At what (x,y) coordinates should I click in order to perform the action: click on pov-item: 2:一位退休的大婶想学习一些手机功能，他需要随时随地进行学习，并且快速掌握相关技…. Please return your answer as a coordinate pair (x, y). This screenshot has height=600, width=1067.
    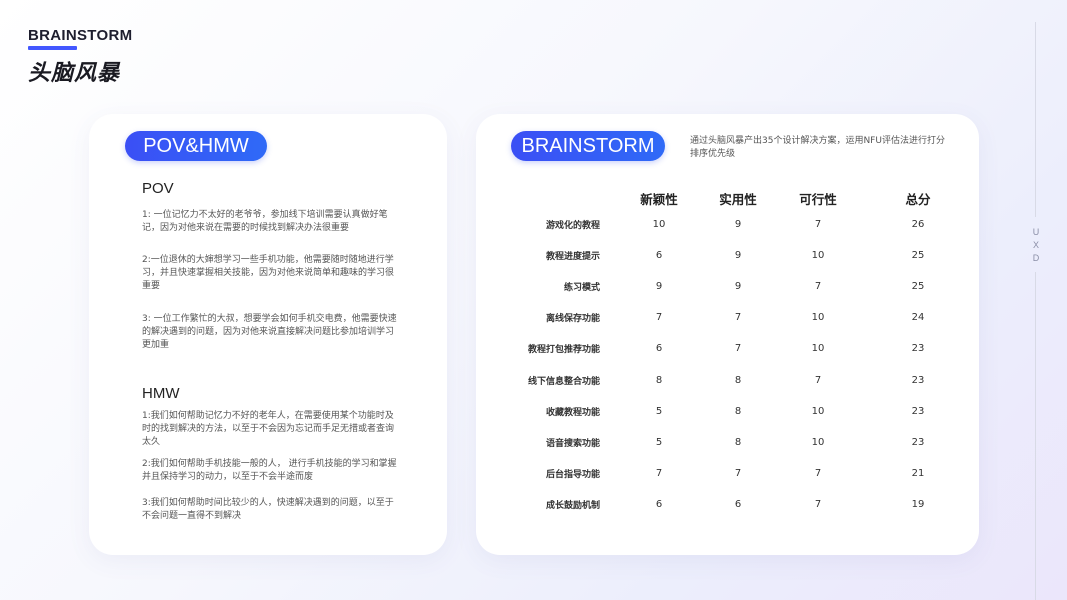
    Looking at the image, I should click on (268, 273).